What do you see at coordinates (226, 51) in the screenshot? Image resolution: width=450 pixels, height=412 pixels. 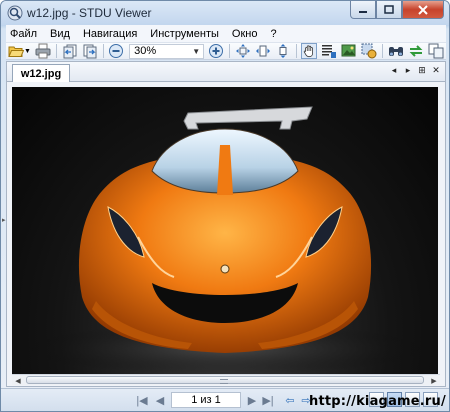 I see `main-toolbar: ▼ 30% ▼` at bounding box center [226, 51].